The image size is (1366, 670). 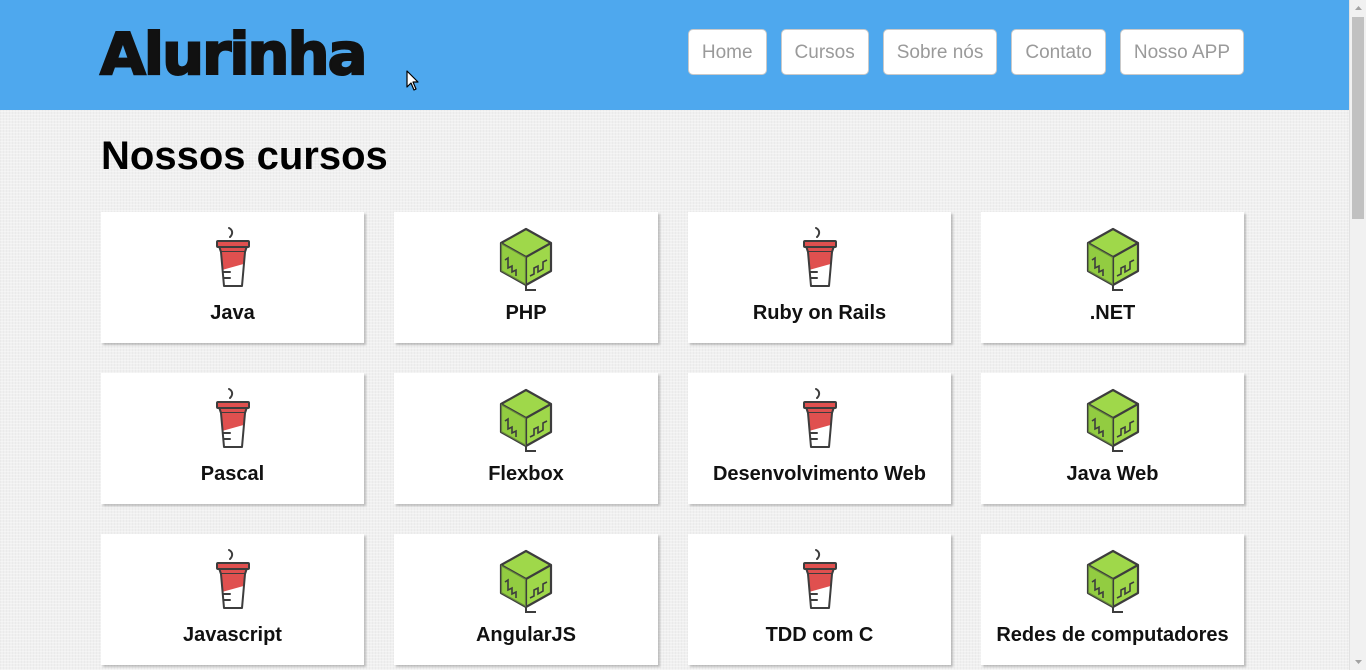 I want to click on course-name: Flexbox, so click(x=526, y=474).